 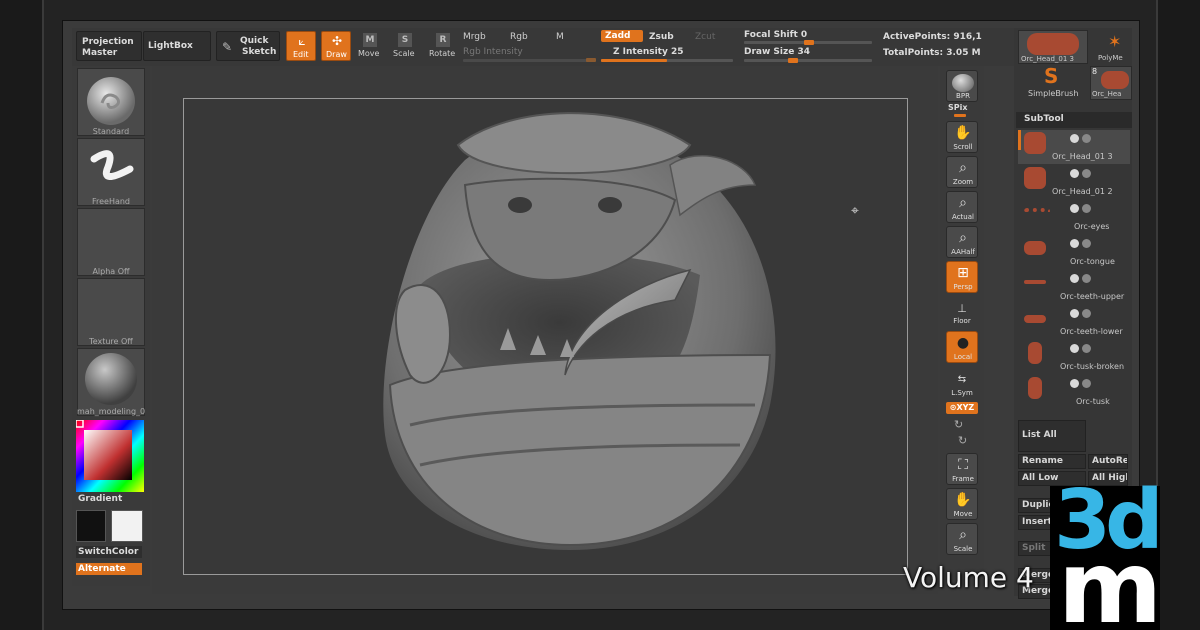 What do you see at coordinates (493, 52) in the screenshot?
I see `rgb-intensity-slider-label: Rgb Intensity` at bounding box center [493, 52].